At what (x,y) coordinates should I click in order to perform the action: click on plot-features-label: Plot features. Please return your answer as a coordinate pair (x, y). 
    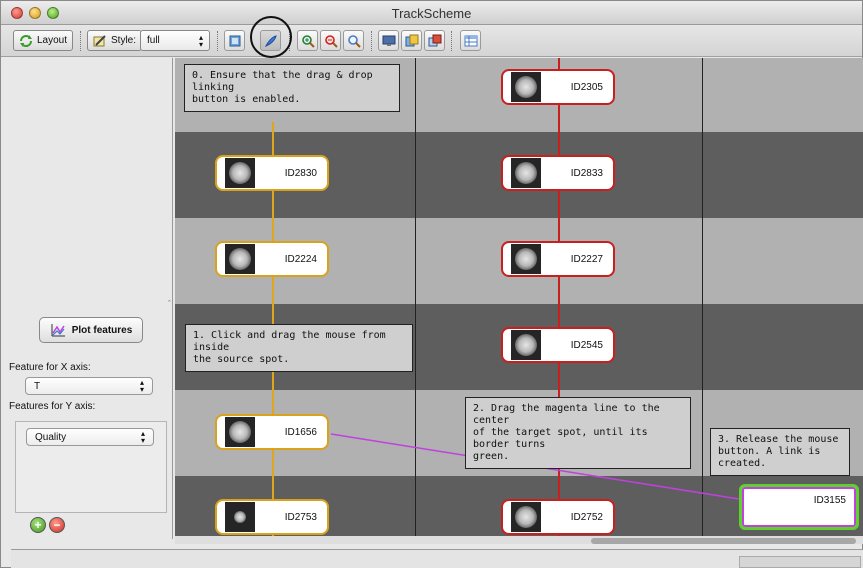
    Looking at the image, I should click on (102, 330).